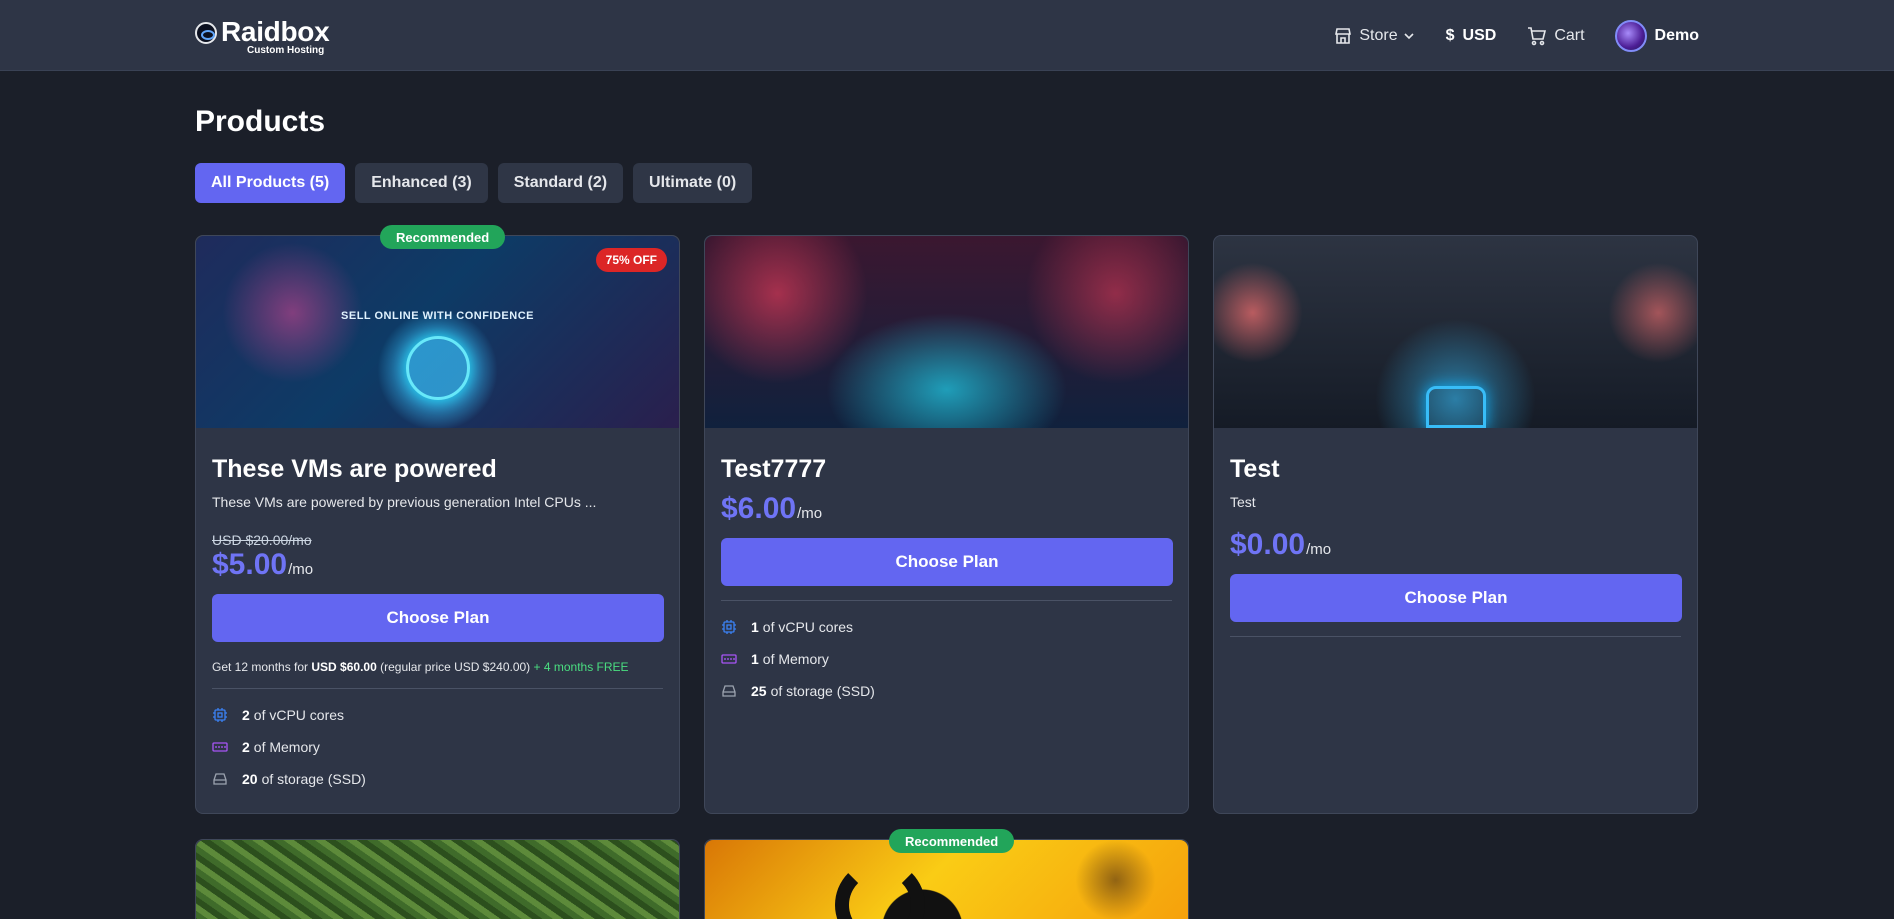 Image resolution: width=1894 pixels, height=919 pixels. I want to click on currency-label: USD, so click(1479, 35).